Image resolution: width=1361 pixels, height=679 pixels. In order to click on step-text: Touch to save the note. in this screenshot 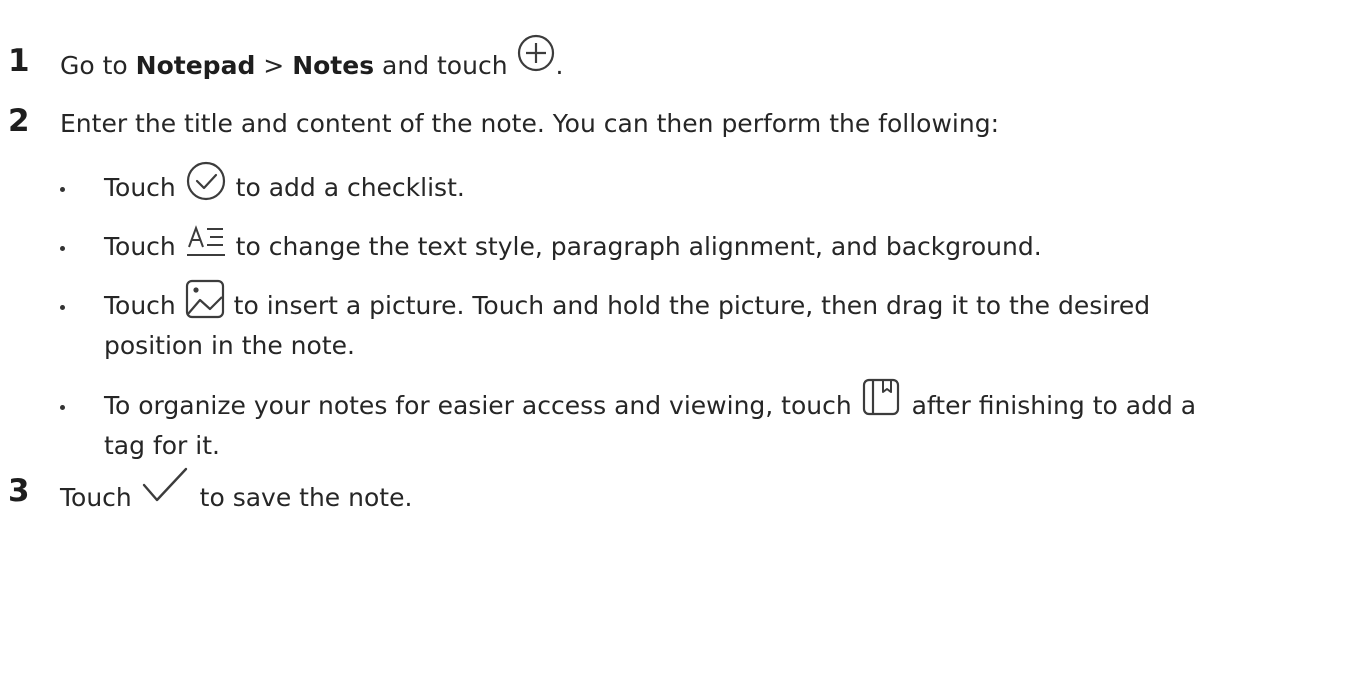, I will do `click(236, 492)`.